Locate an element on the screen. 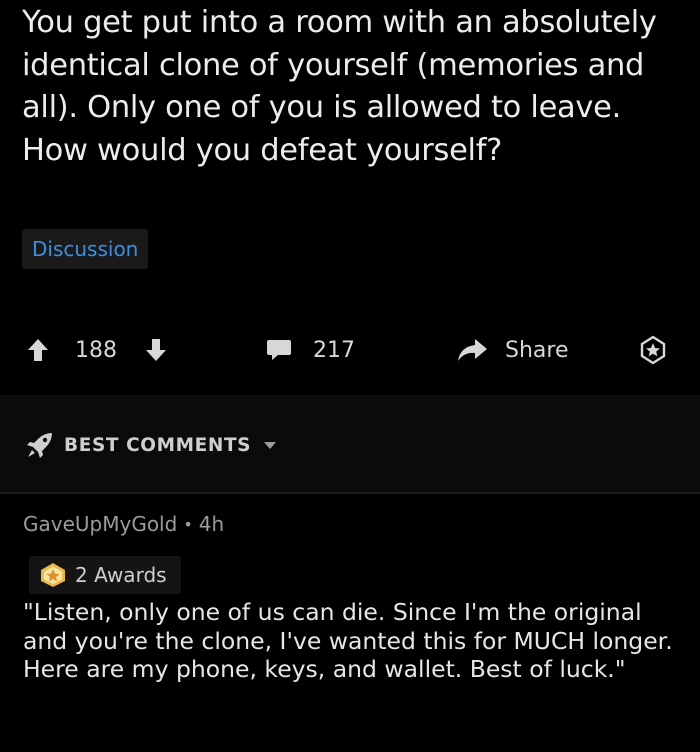 The width and height of the screenshot is (700, 752). downvote-button is located at coordinates (156, 350).